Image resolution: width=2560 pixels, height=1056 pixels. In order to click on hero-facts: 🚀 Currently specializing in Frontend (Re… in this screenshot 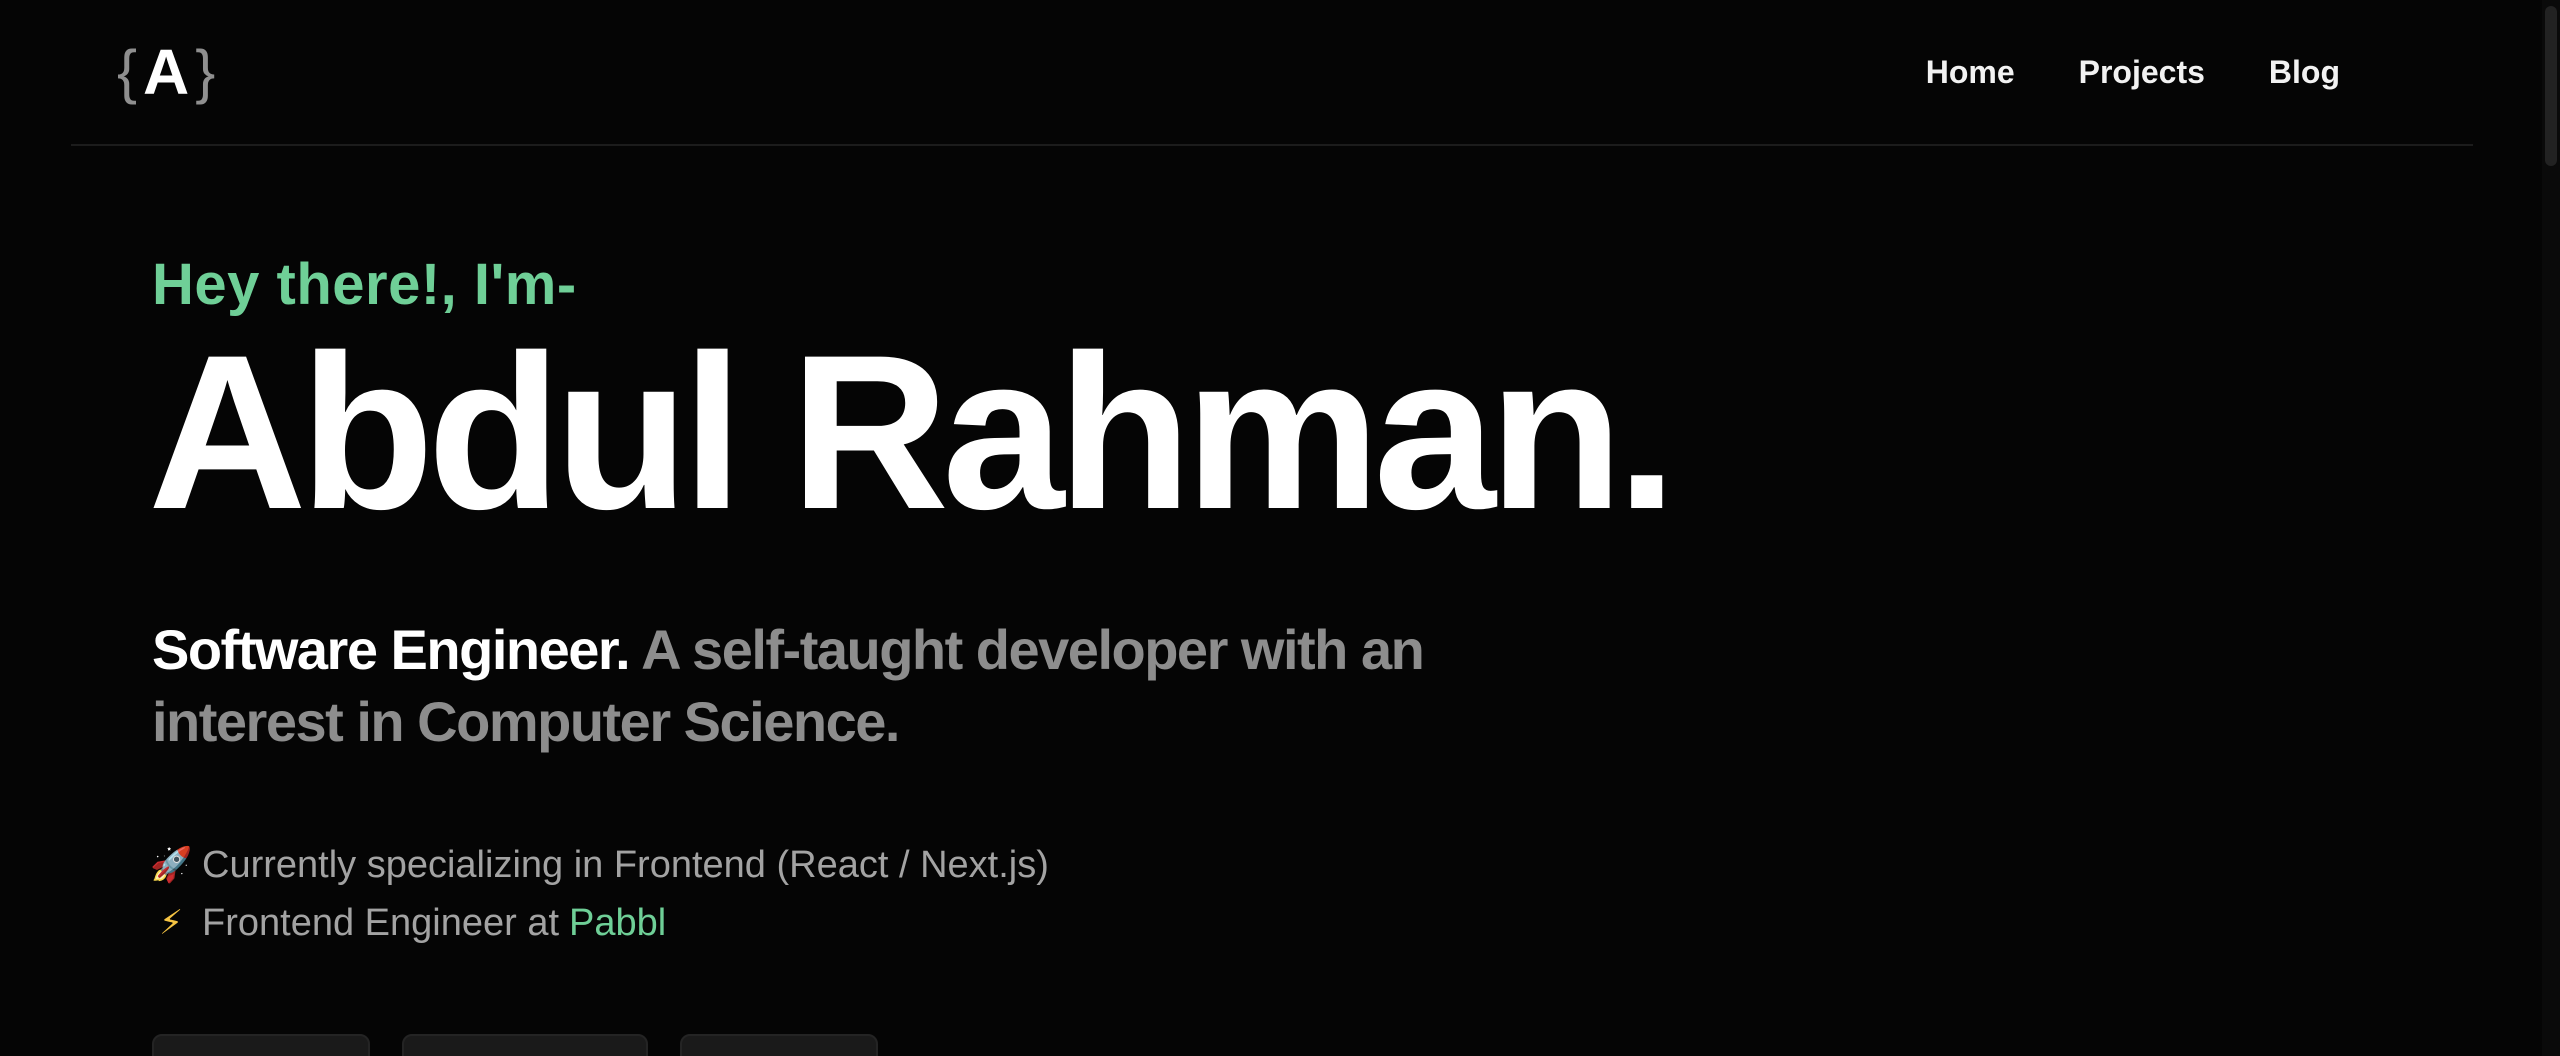, I will do `click(599, 894)`.